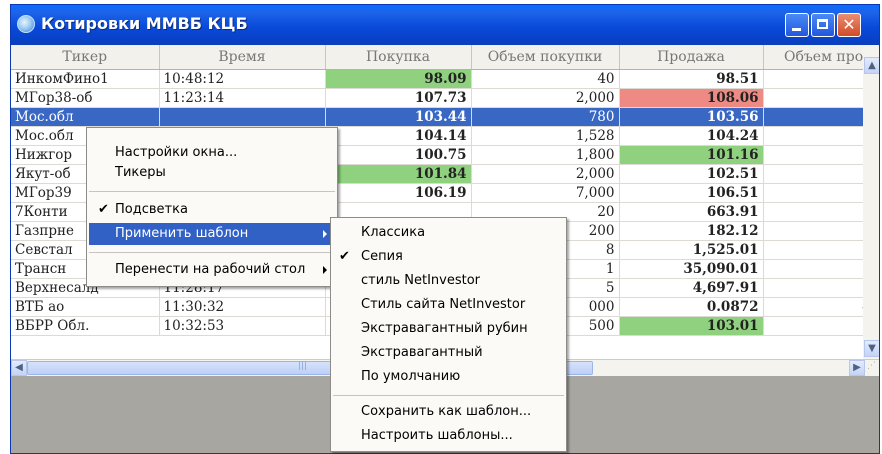  I want to click on menu-item-move-to-desktop: Перенести на рабочий стол, so click(212, 270).